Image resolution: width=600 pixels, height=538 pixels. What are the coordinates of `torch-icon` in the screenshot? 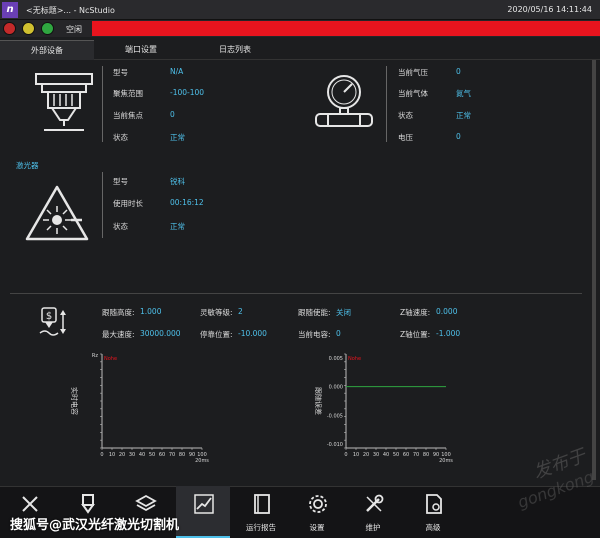 It's located at (30, 504).